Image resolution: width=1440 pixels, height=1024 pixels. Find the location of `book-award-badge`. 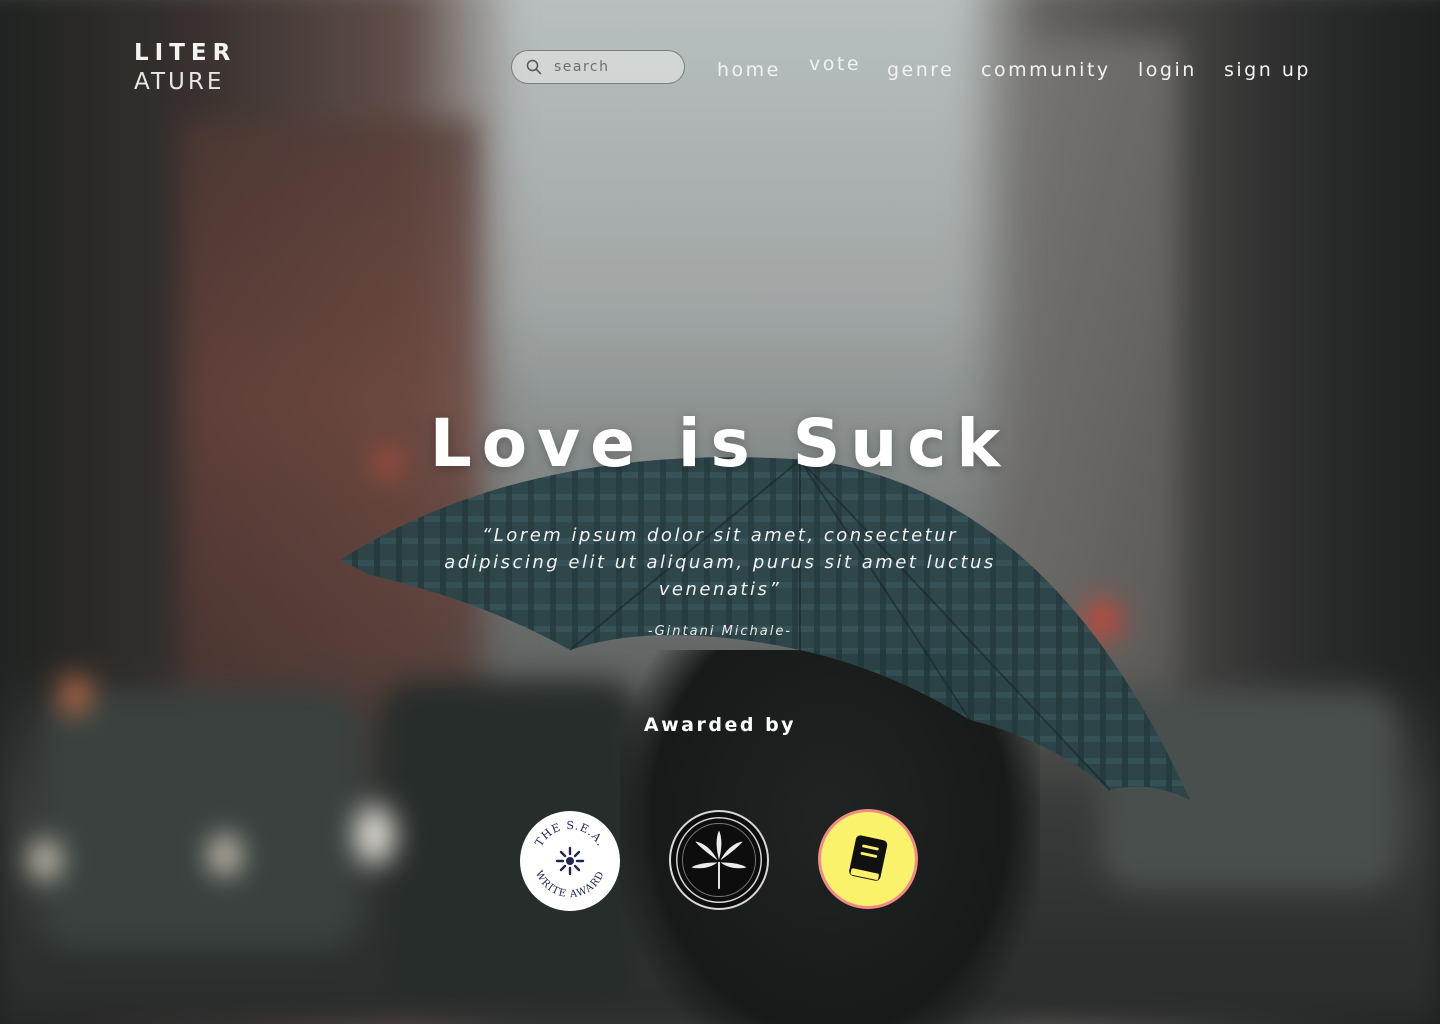

book-award-badge is located at coordinates (868, 859).